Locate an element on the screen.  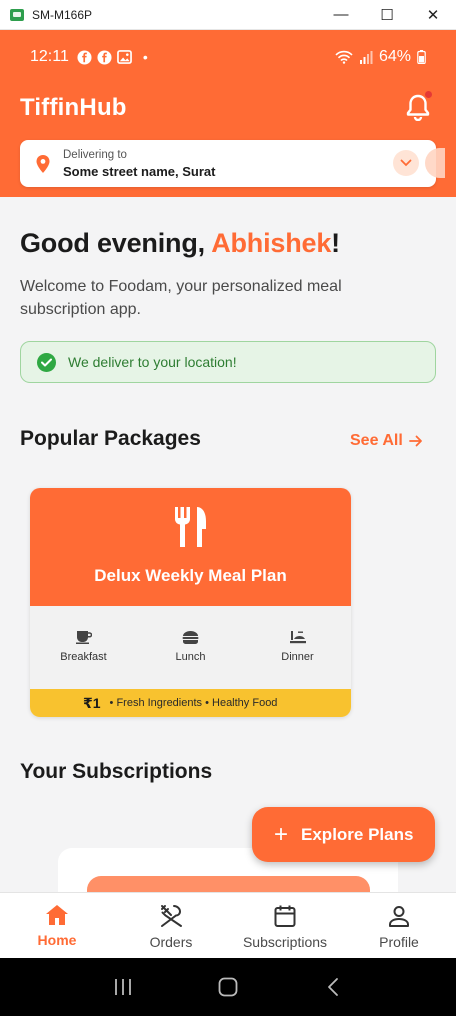
meal-breakfast: Breakfast is located at coordinates (83, 647).